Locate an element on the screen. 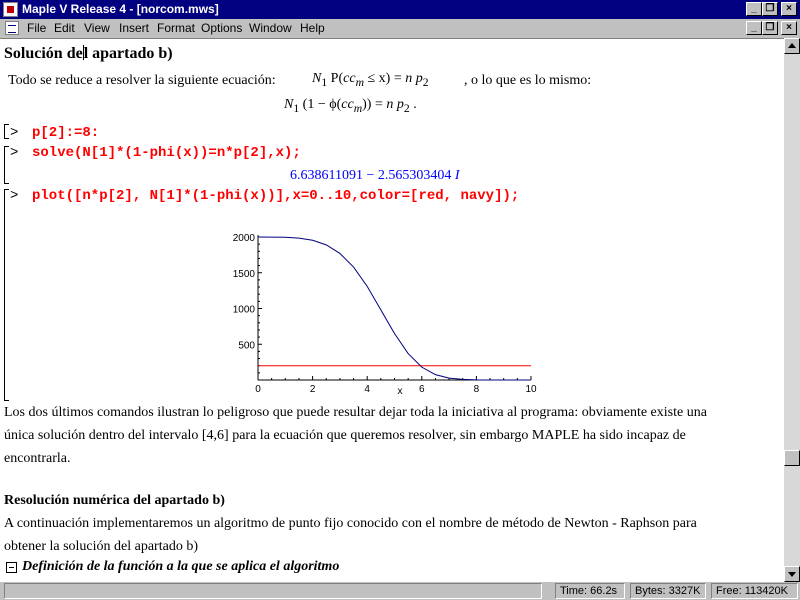 The image size is (800, 600). equation-1: N1 P(ccm ≤ x) = n p2 is located at coordinates (370, 80).